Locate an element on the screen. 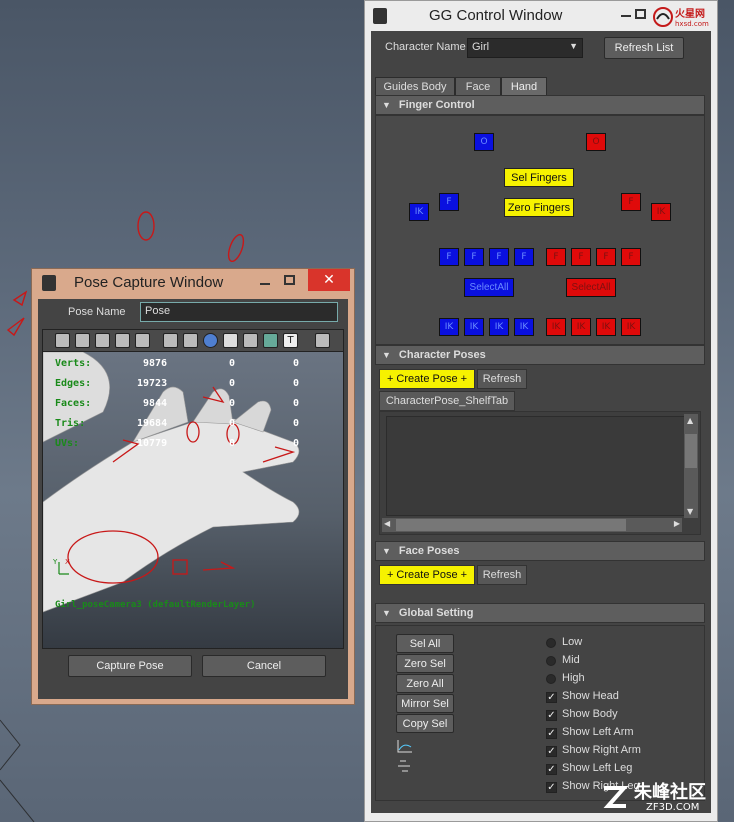  zero-sel-button: Zero Sel is located at coordinates (425, 663).